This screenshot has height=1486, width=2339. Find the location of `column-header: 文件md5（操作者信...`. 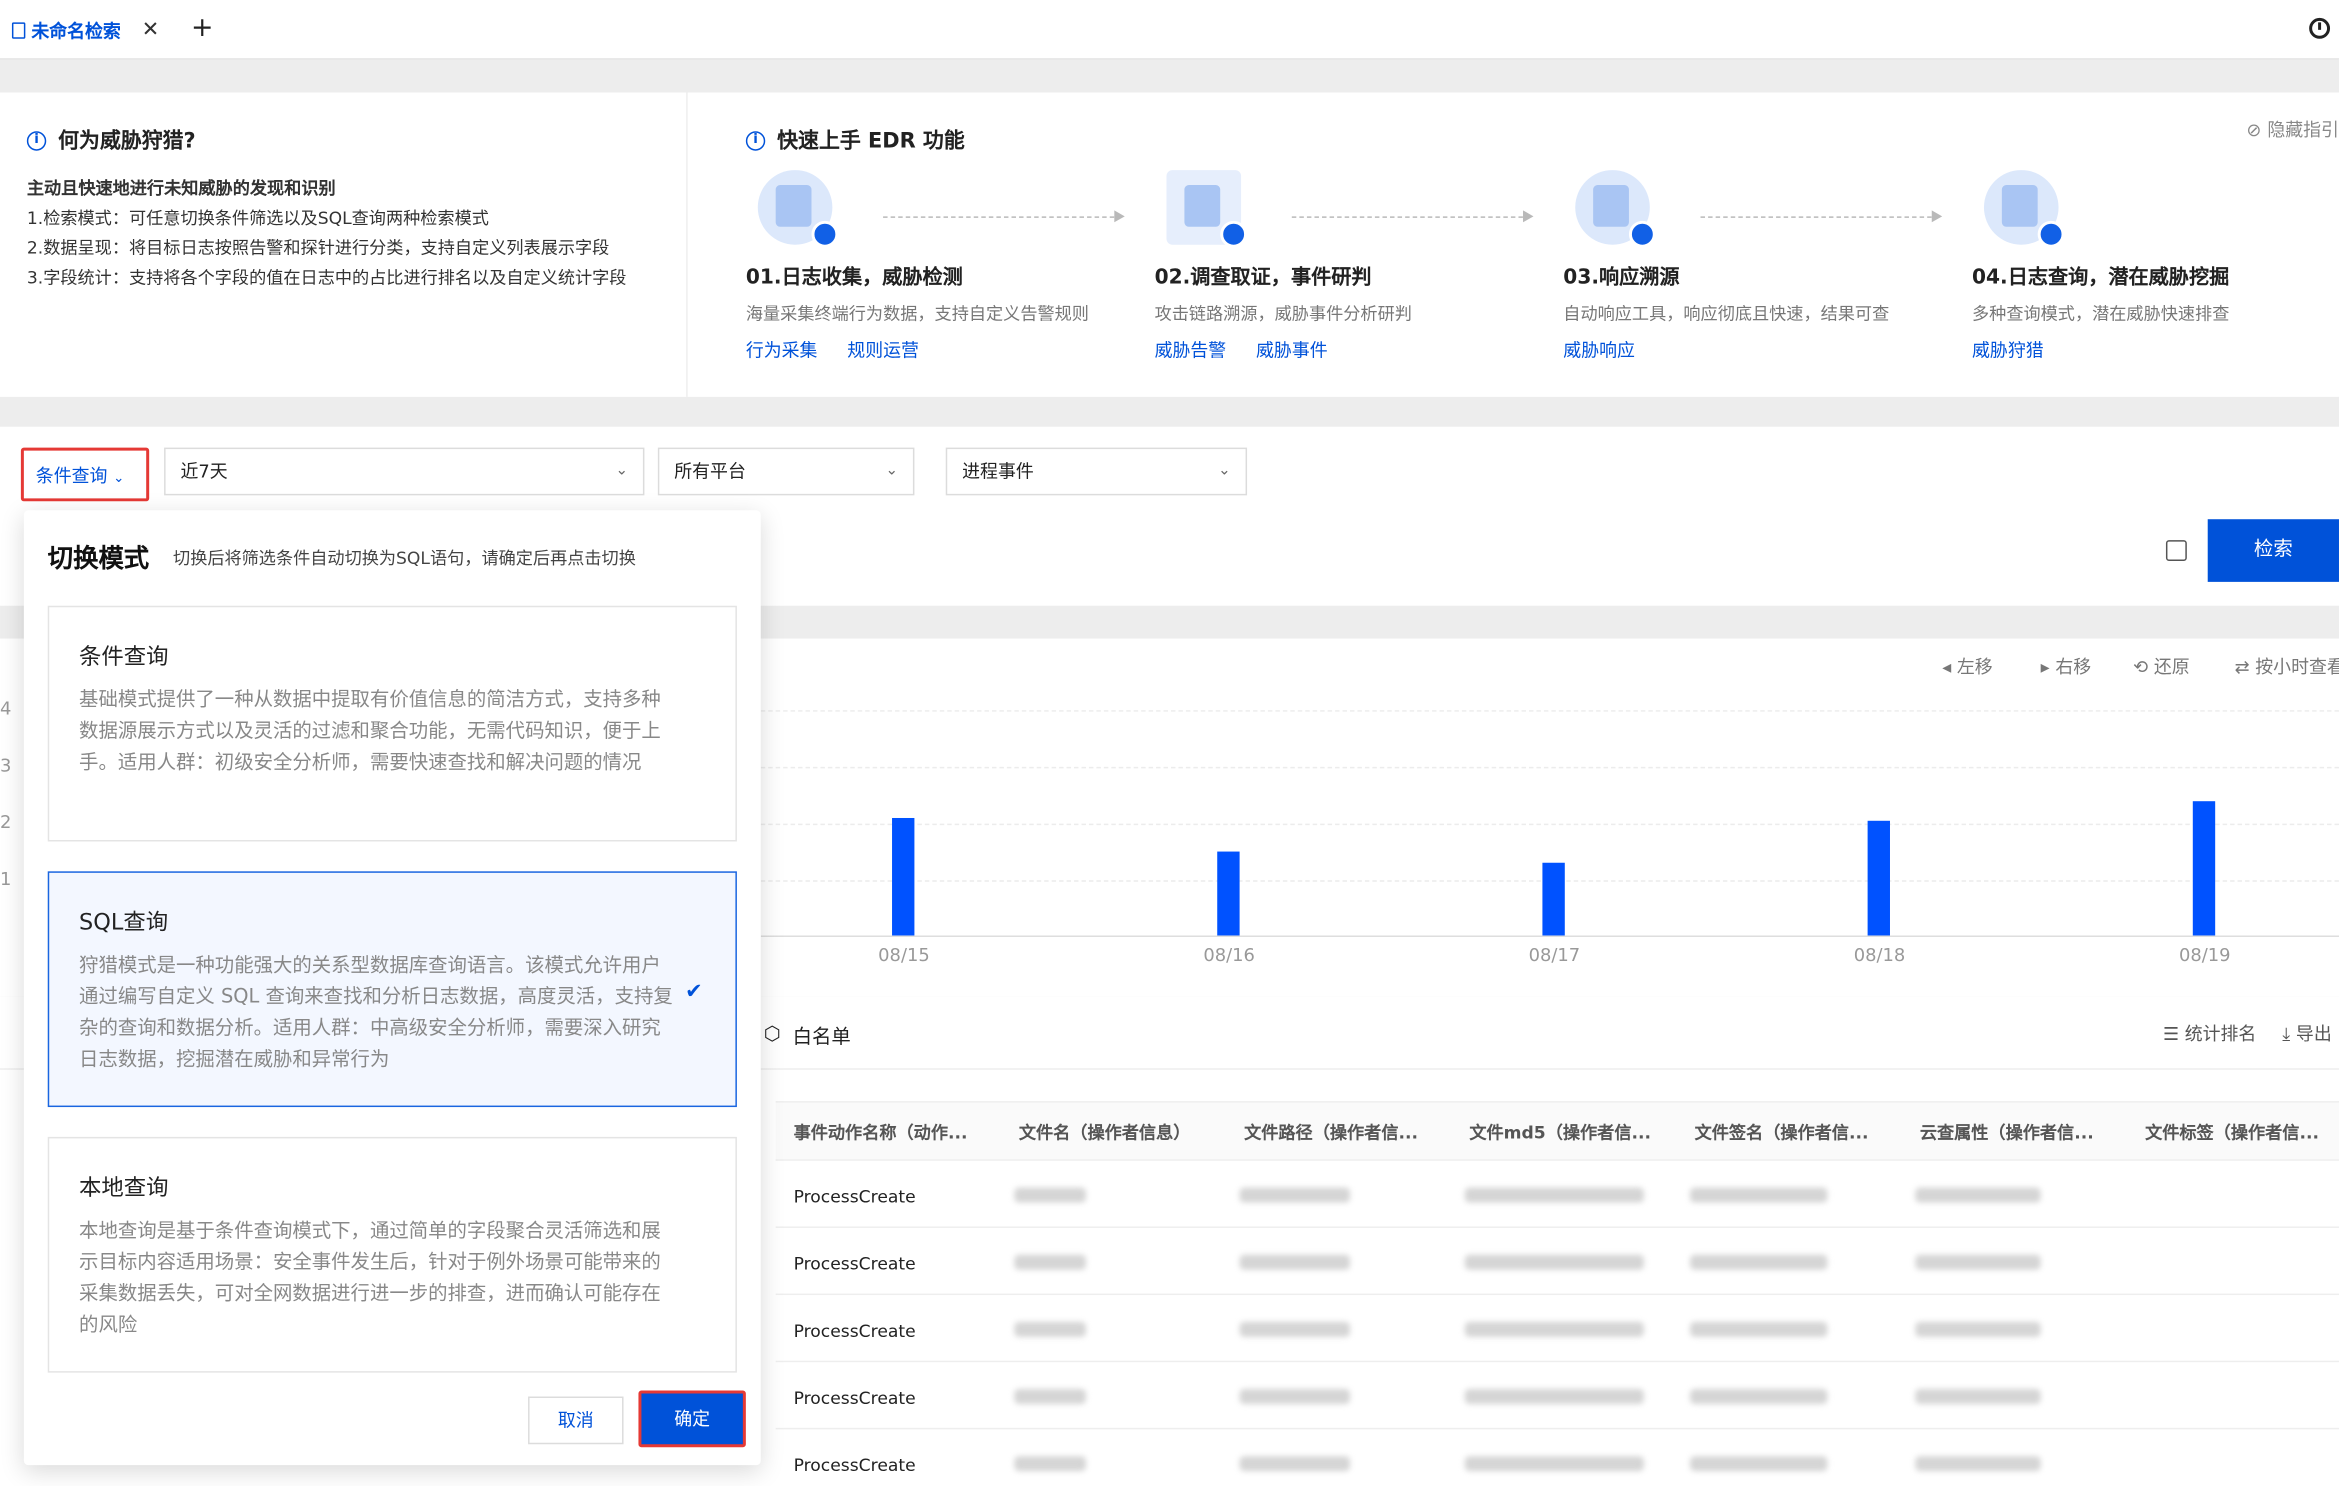

column-header: 文件md5（操作者信... is located at coordinates (1560, 1132).